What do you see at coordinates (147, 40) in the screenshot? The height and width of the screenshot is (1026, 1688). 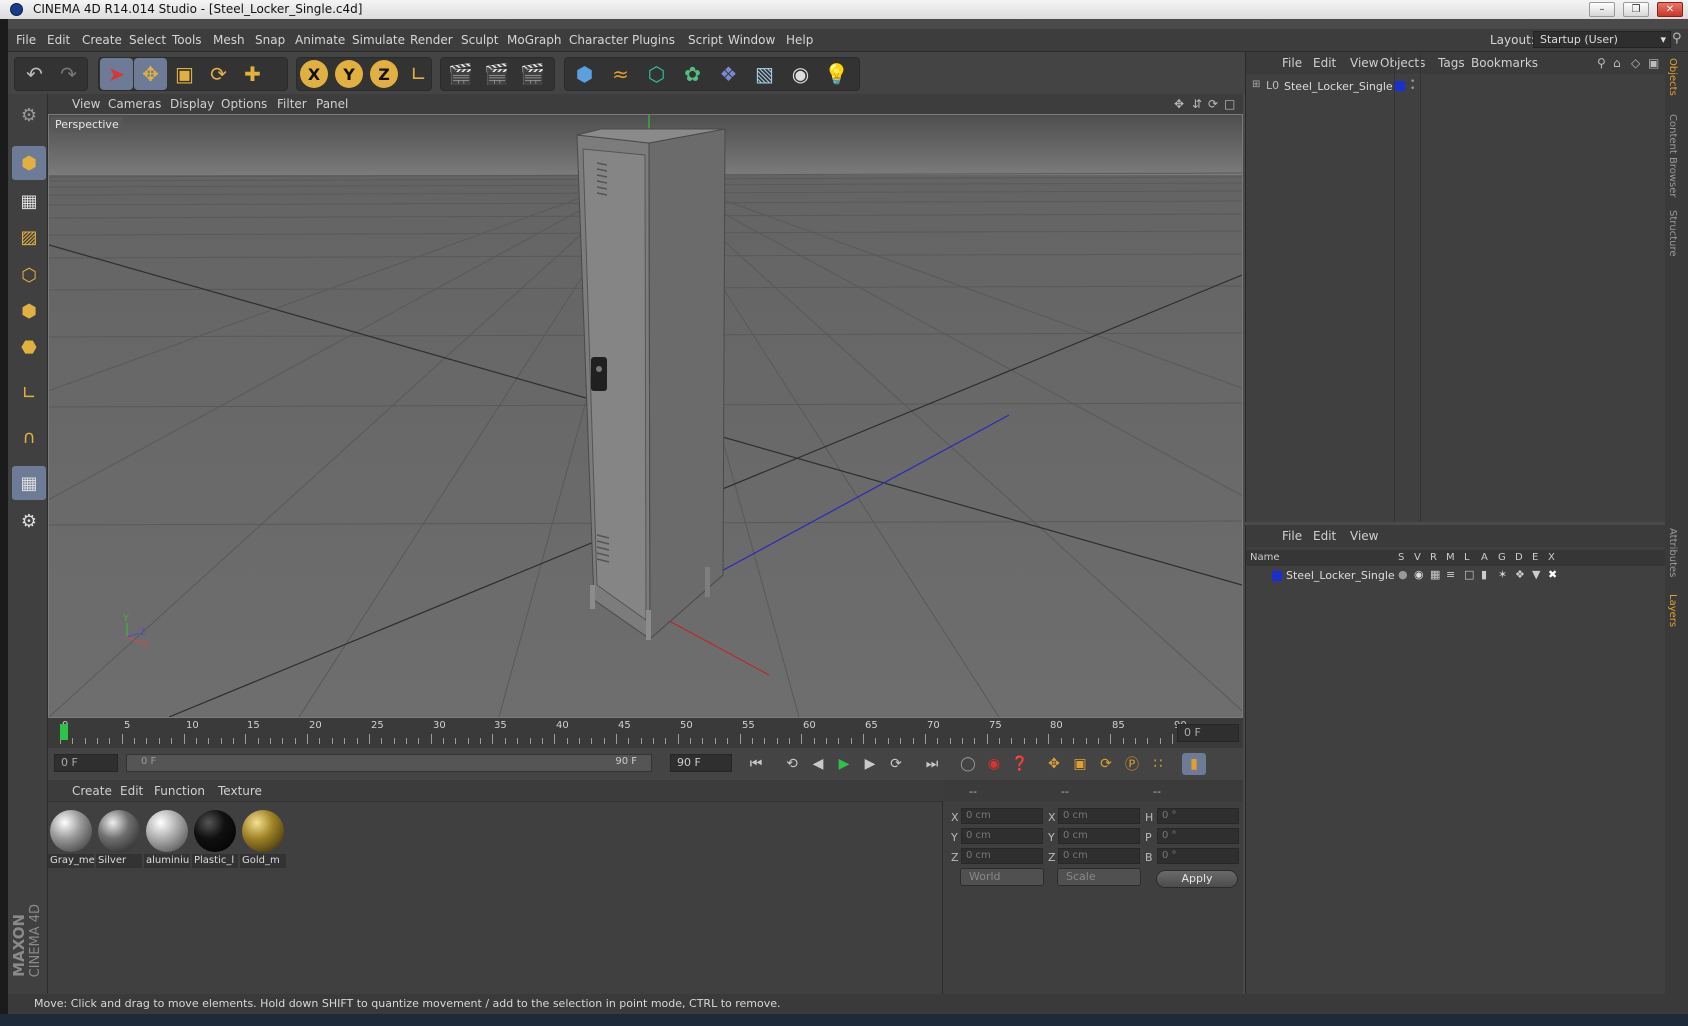 I see `menu-select: Select` at bounding box center [147, 40].